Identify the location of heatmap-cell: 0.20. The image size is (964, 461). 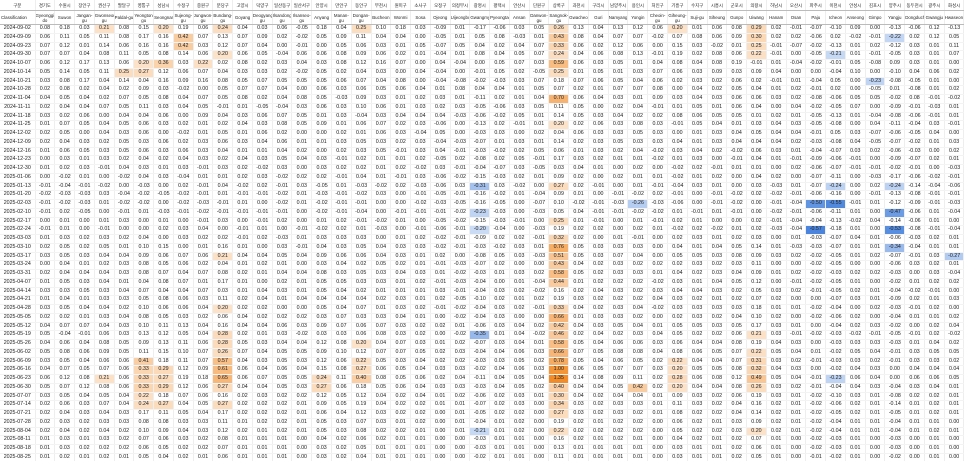
(163, 29).